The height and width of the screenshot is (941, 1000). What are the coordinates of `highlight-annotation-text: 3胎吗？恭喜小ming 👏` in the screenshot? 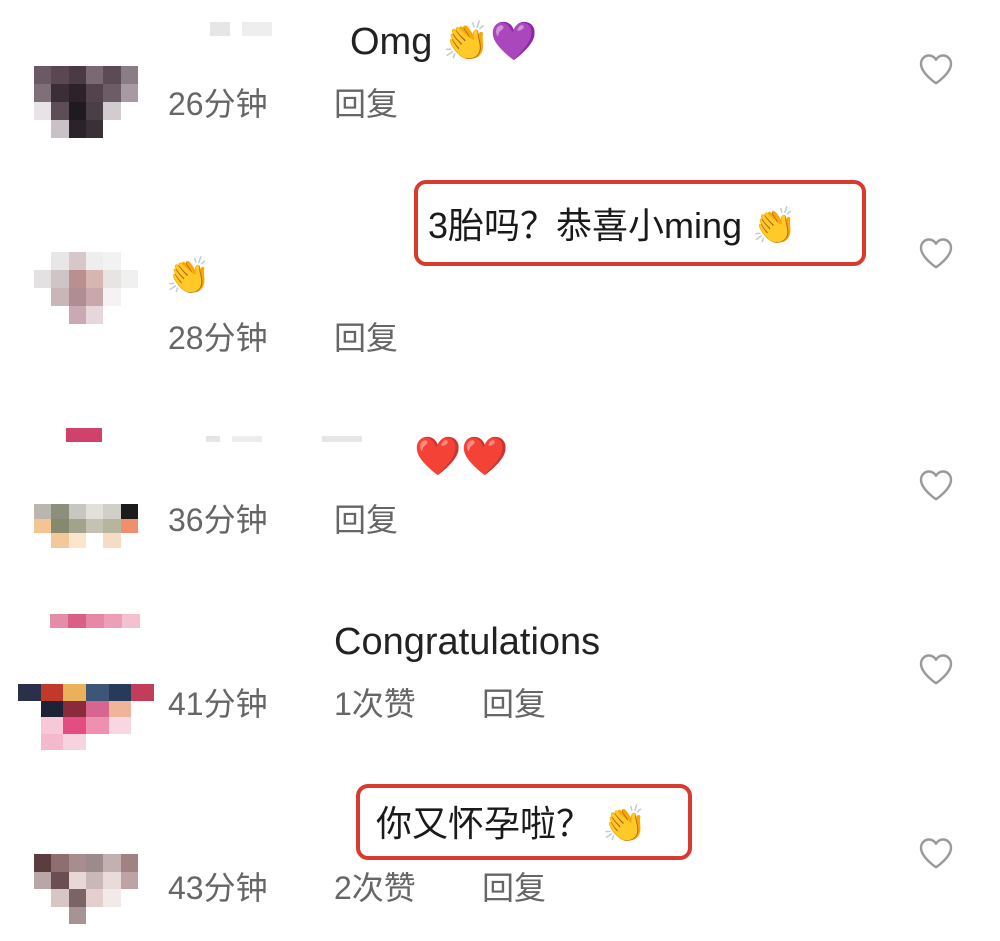 It's located at (612, 225).